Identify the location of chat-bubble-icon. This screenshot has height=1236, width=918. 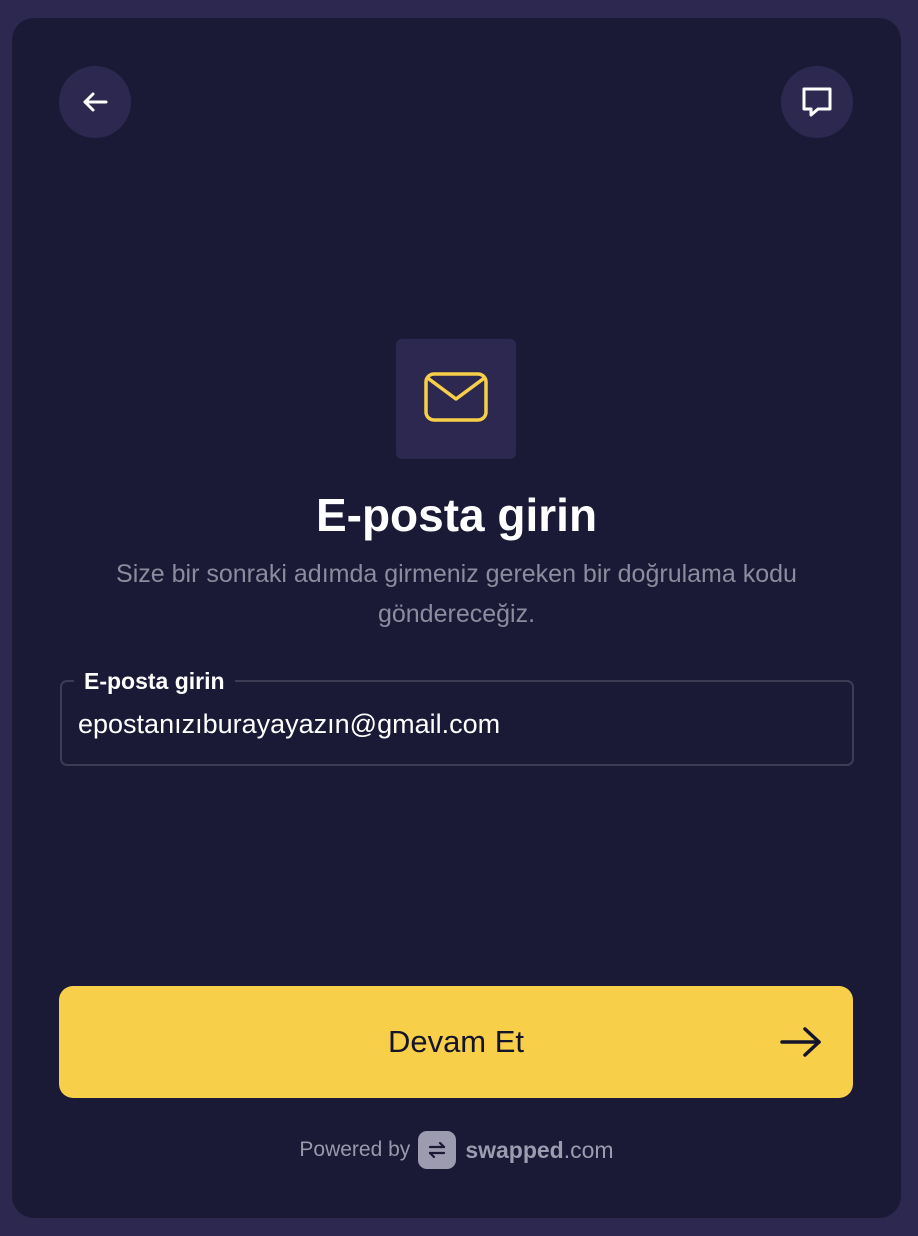
(817, 102).